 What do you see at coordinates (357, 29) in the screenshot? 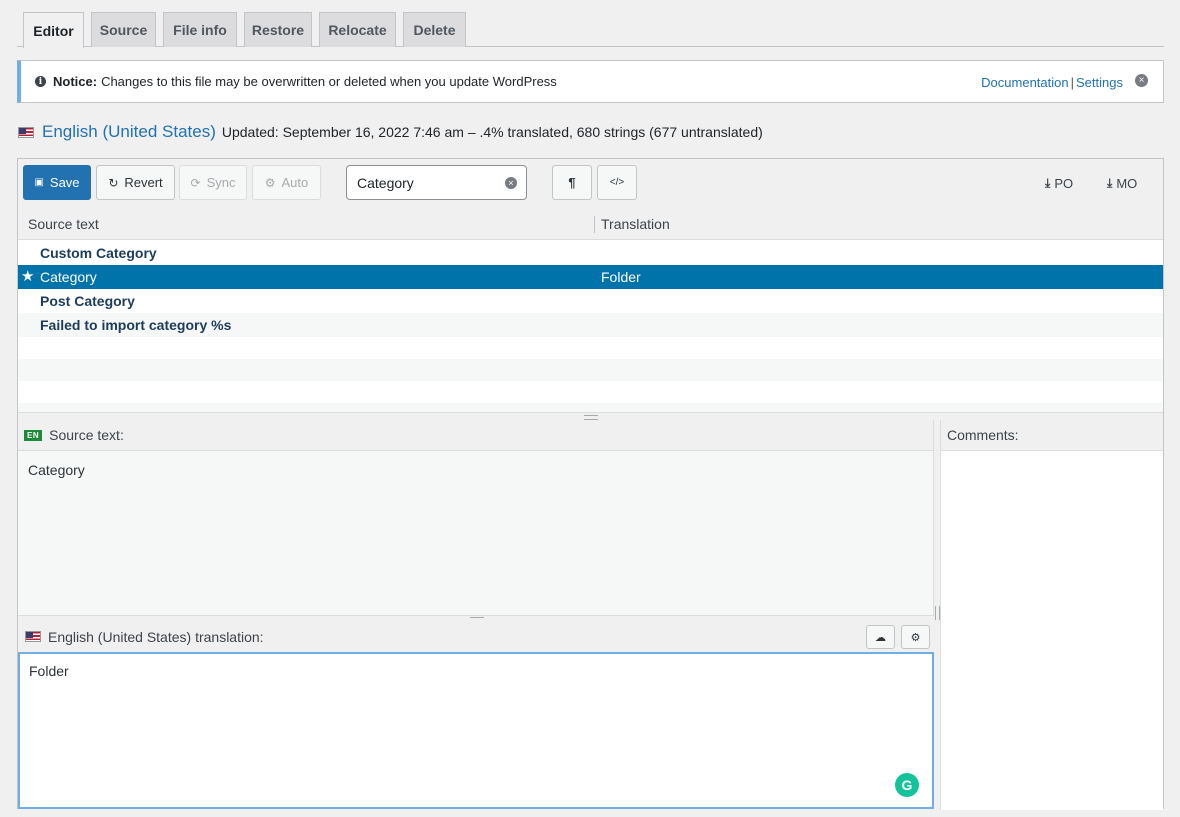
I see `tab-relocate: Relocate` at bounding box center [357, 29].